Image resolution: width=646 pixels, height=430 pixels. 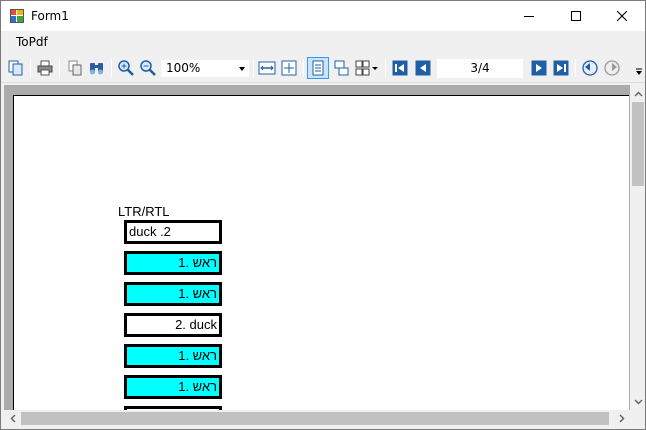 I want to click on copy-button, so click(x=16, y=68).